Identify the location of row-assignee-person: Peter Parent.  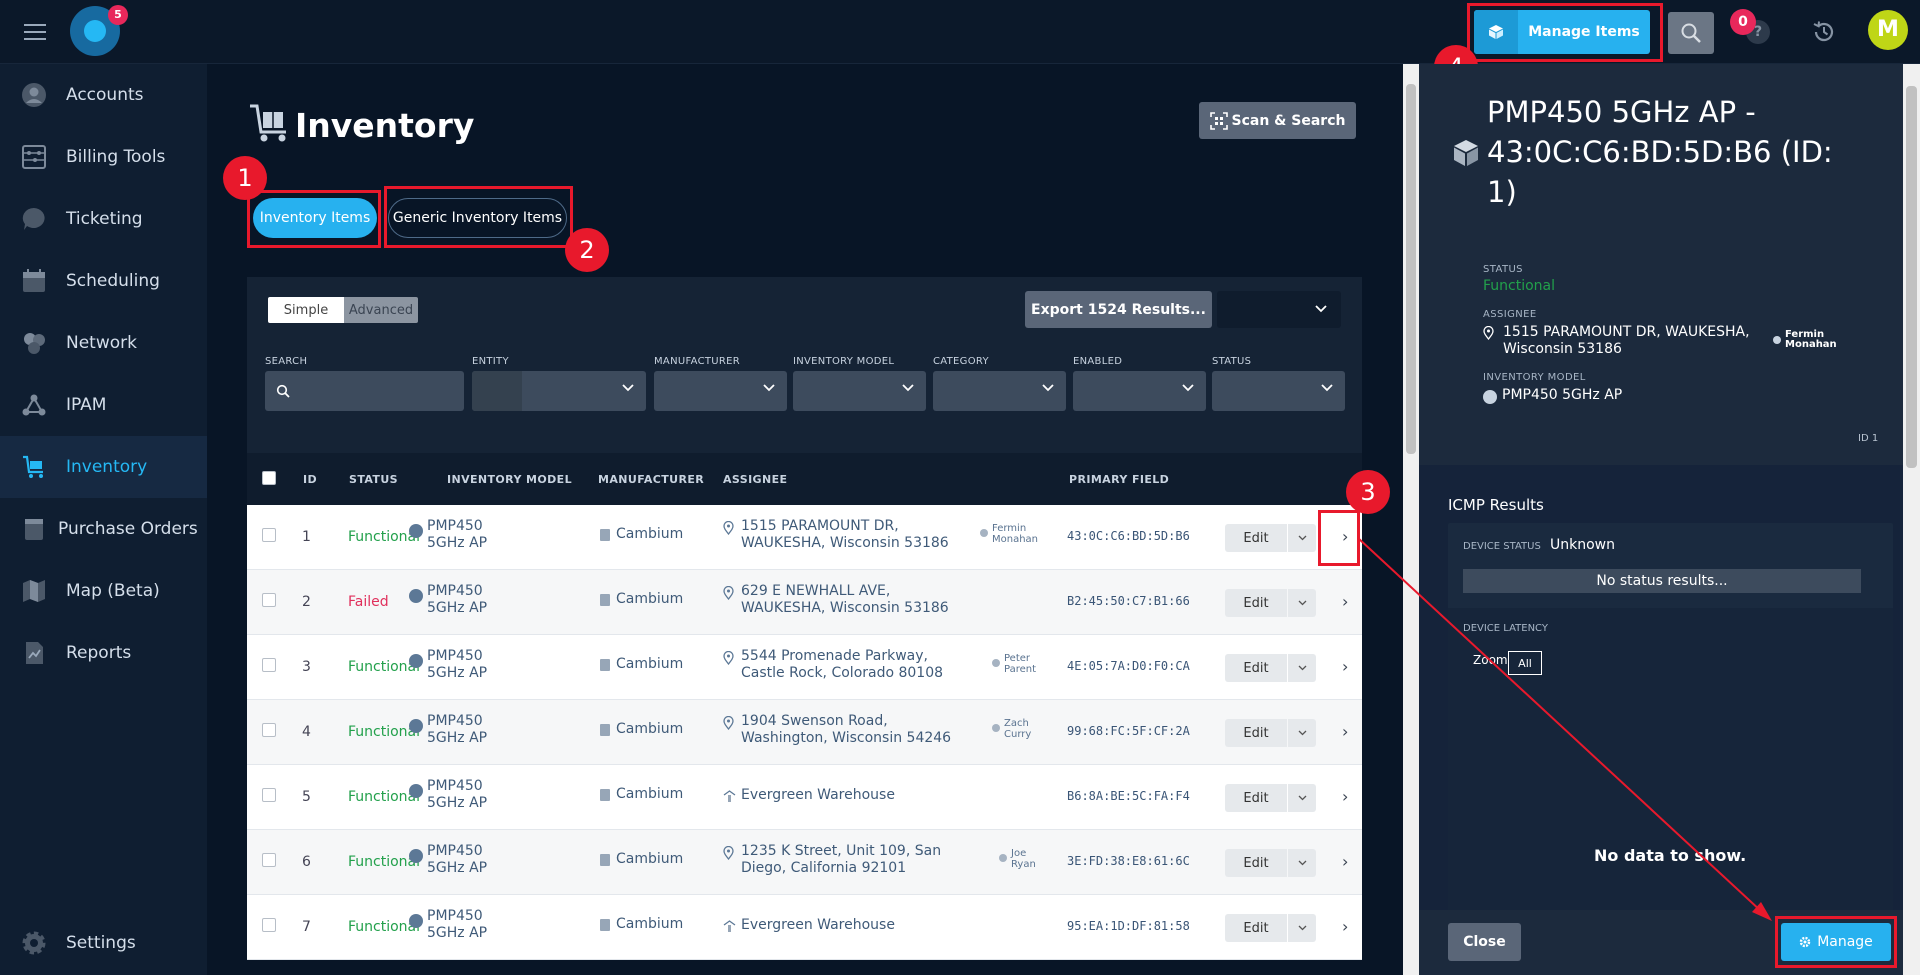
(1017, 664).